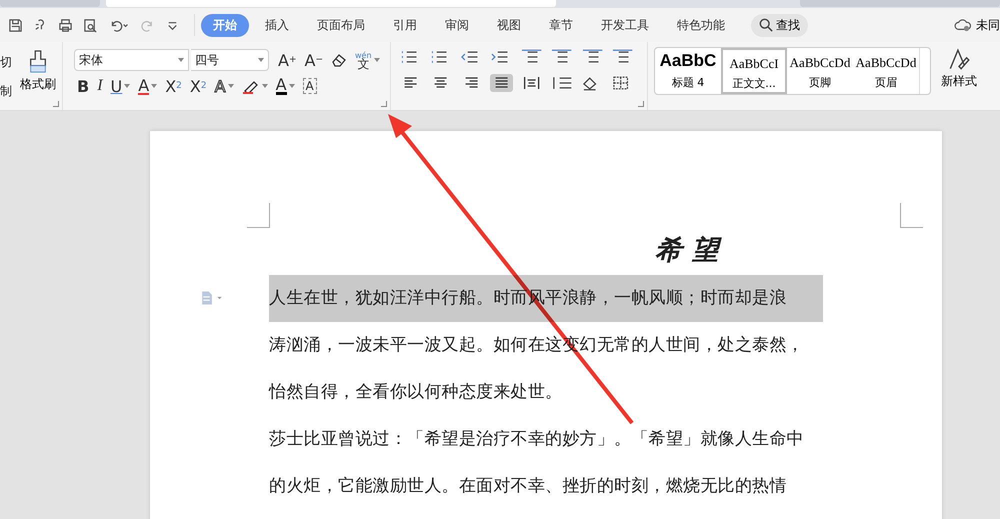 Image resolution: width=1000 pixels, height=519 pixels. I want to click on text-line: 怡然自得，全看你以何种态度来处世。, so click(416, 392).